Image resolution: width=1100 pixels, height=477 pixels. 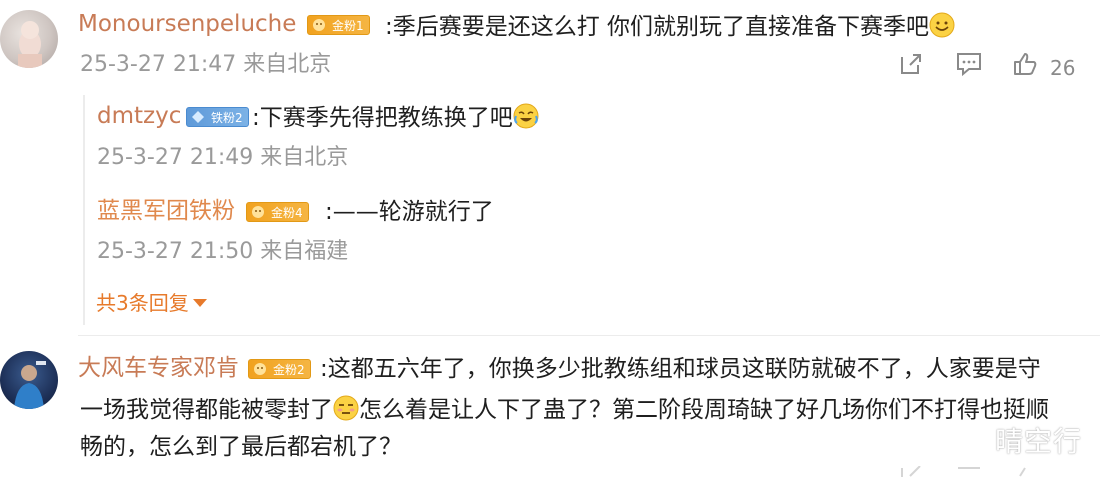 I want to click on laugh-cry-emoji, so click(x=526, y=116).